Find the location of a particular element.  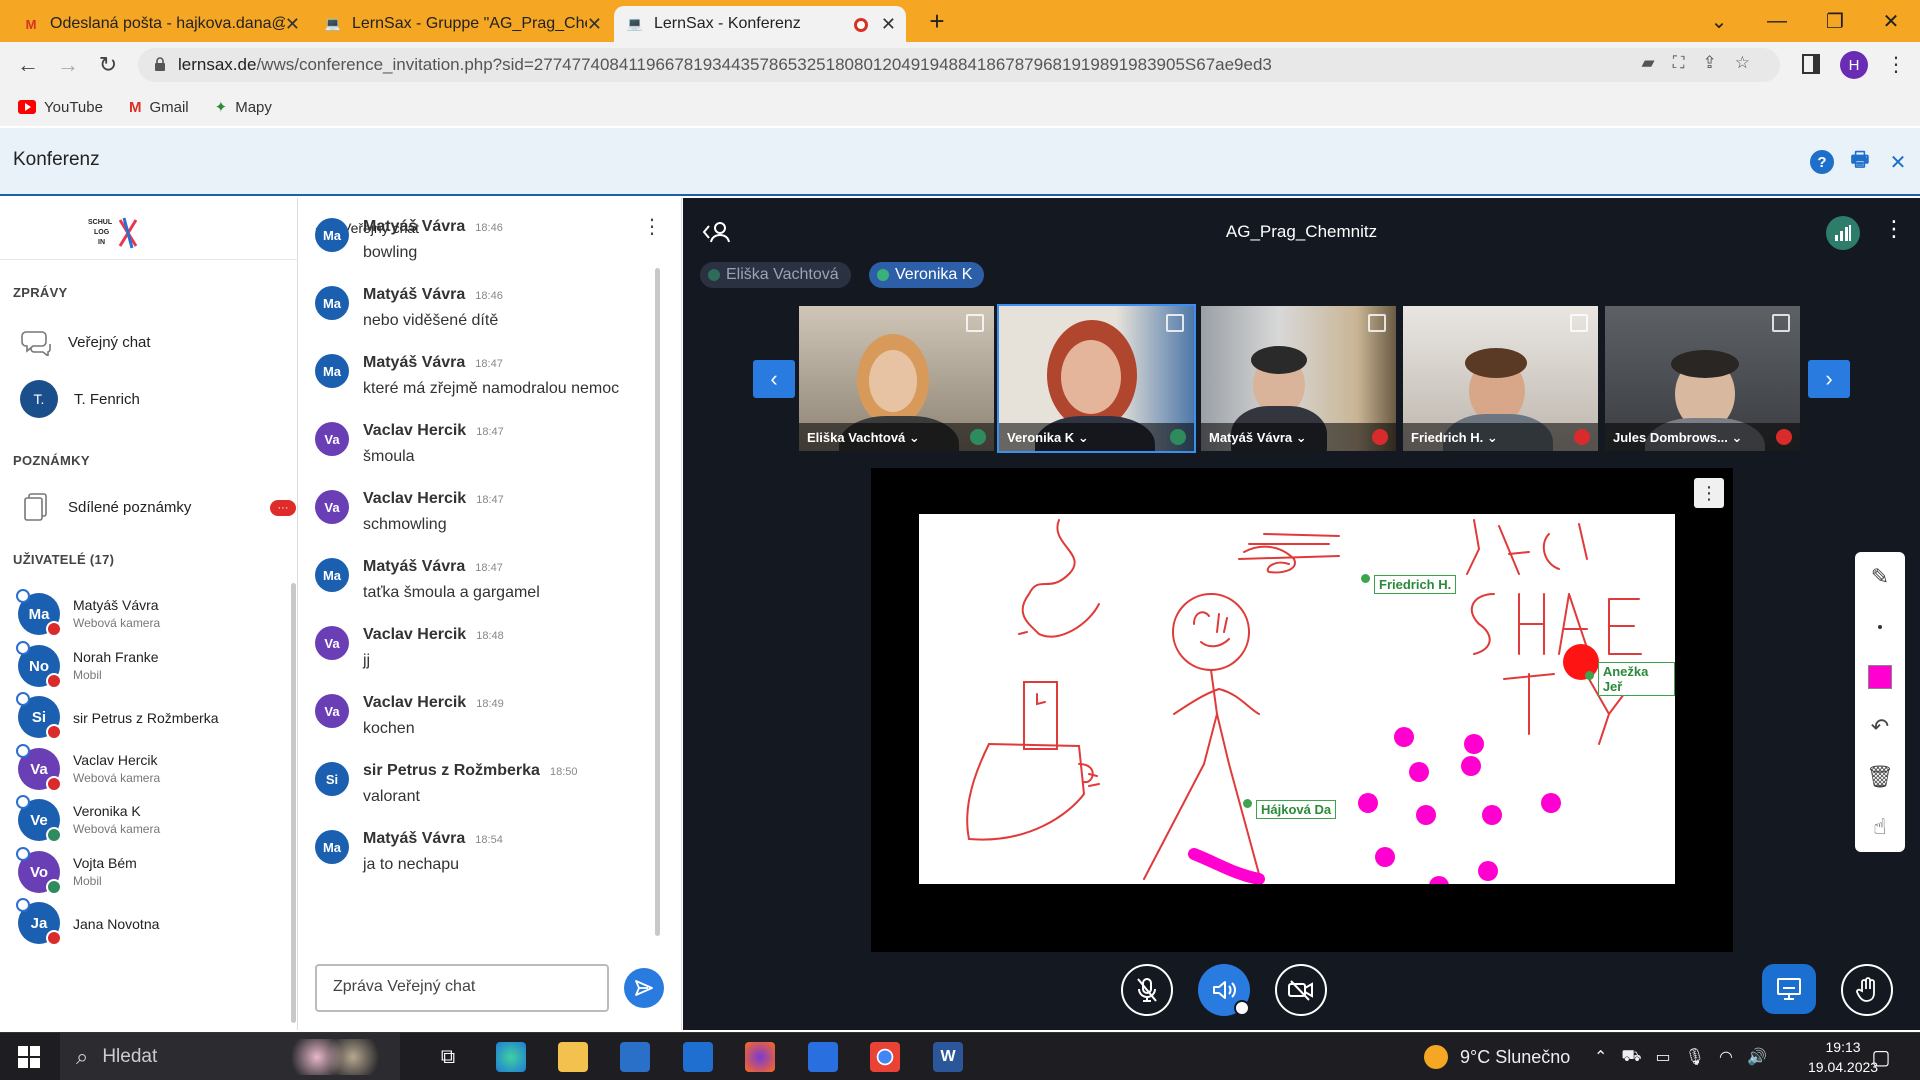

reload-icon: ↻ is located at coordinates (108, 65).